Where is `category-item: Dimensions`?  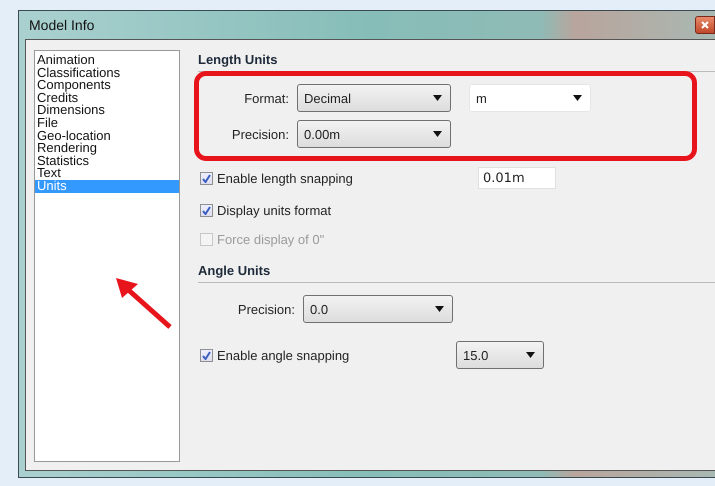
category-item: Dimensions is located at coordinates (107, 110).